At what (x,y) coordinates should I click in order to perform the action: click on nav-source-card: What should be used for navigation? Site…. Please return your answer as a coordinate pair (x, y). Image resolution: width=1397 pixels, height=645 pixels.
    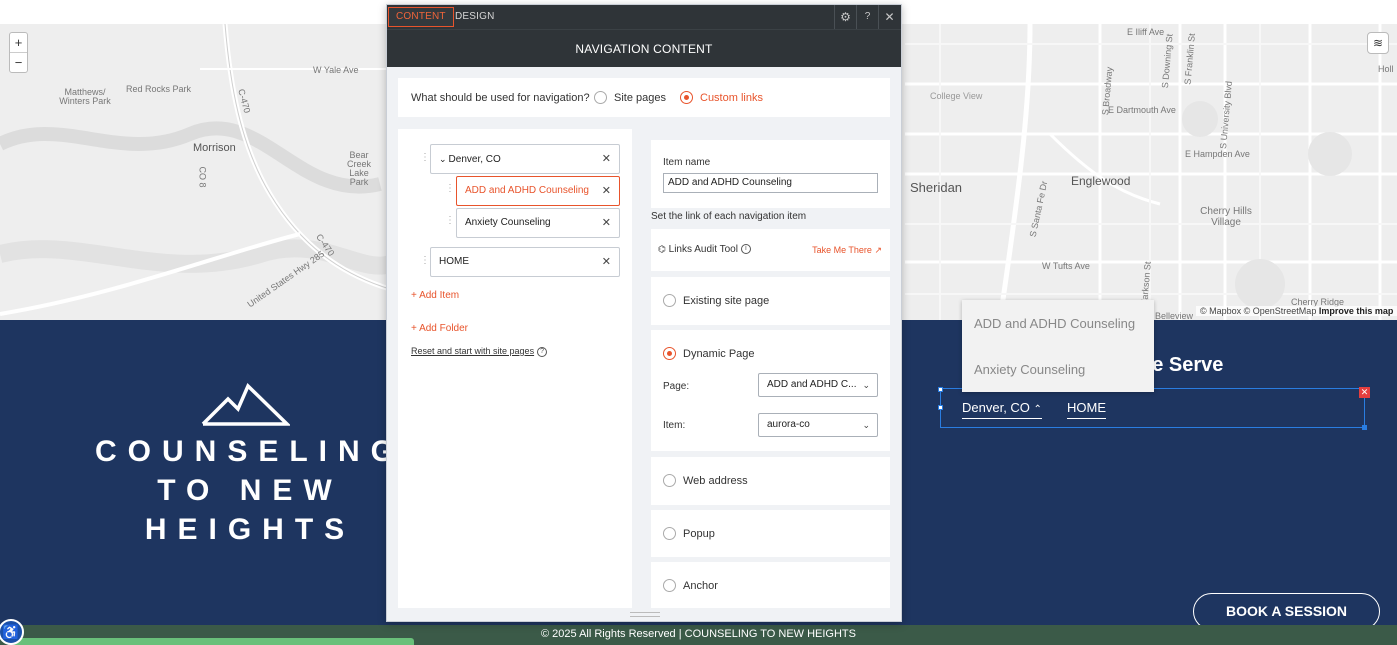
    Looking at the image, I should click on (644, 97).